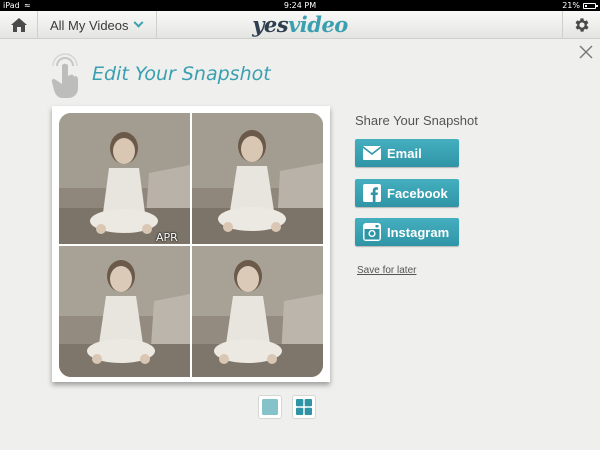  I want to click on grid-layout-button, so click(304, 407).